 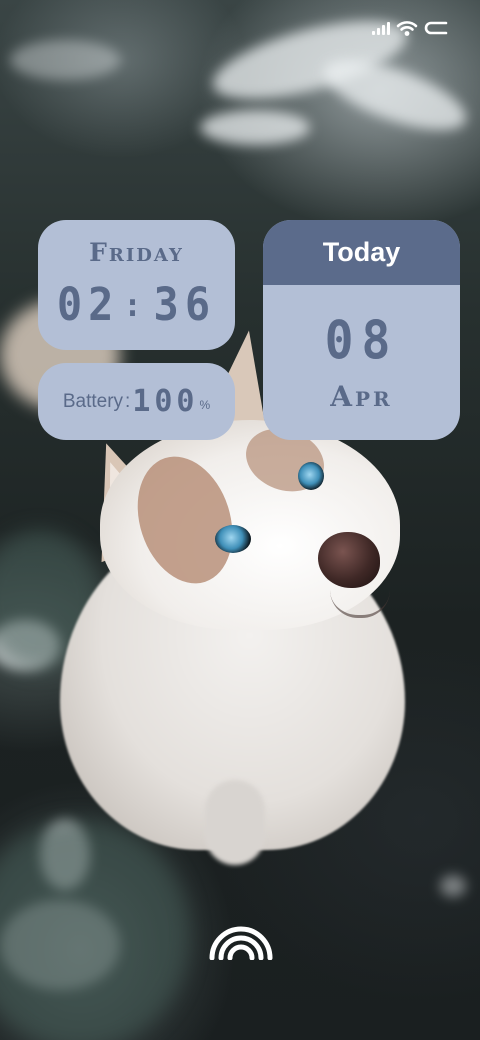 I want to click on dog-eye-left, so click(x=233, y=539).